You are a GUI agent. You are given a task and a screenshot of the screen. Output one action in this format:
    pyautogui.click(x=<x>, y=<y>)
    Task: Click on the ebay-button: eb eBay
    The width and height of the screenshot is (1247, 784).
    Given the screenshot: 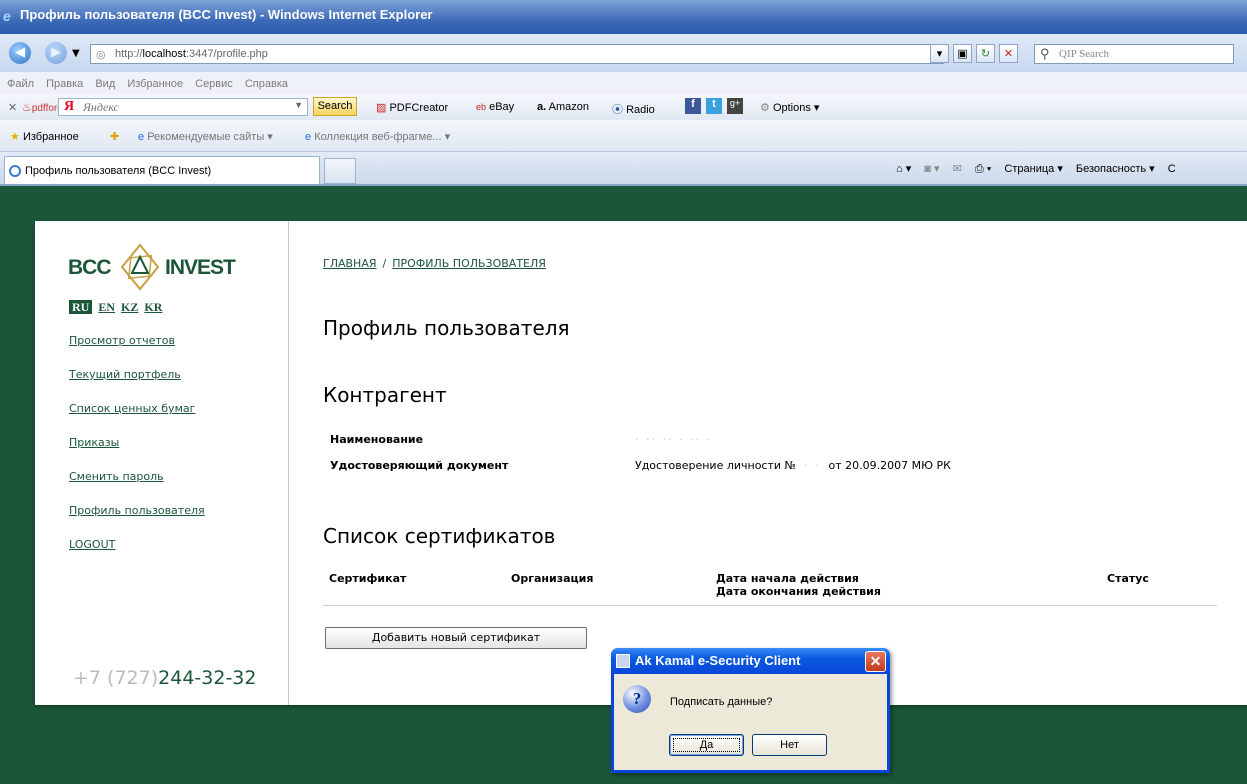 What is the action you would take?
    pyautogui.click(x=495, y=107)
    